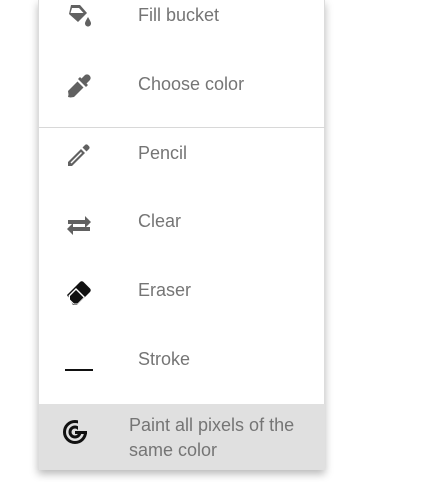 This screenshot has width=445, height=482. I want to click on menu-item-clear: Clear, so click(182, 223).